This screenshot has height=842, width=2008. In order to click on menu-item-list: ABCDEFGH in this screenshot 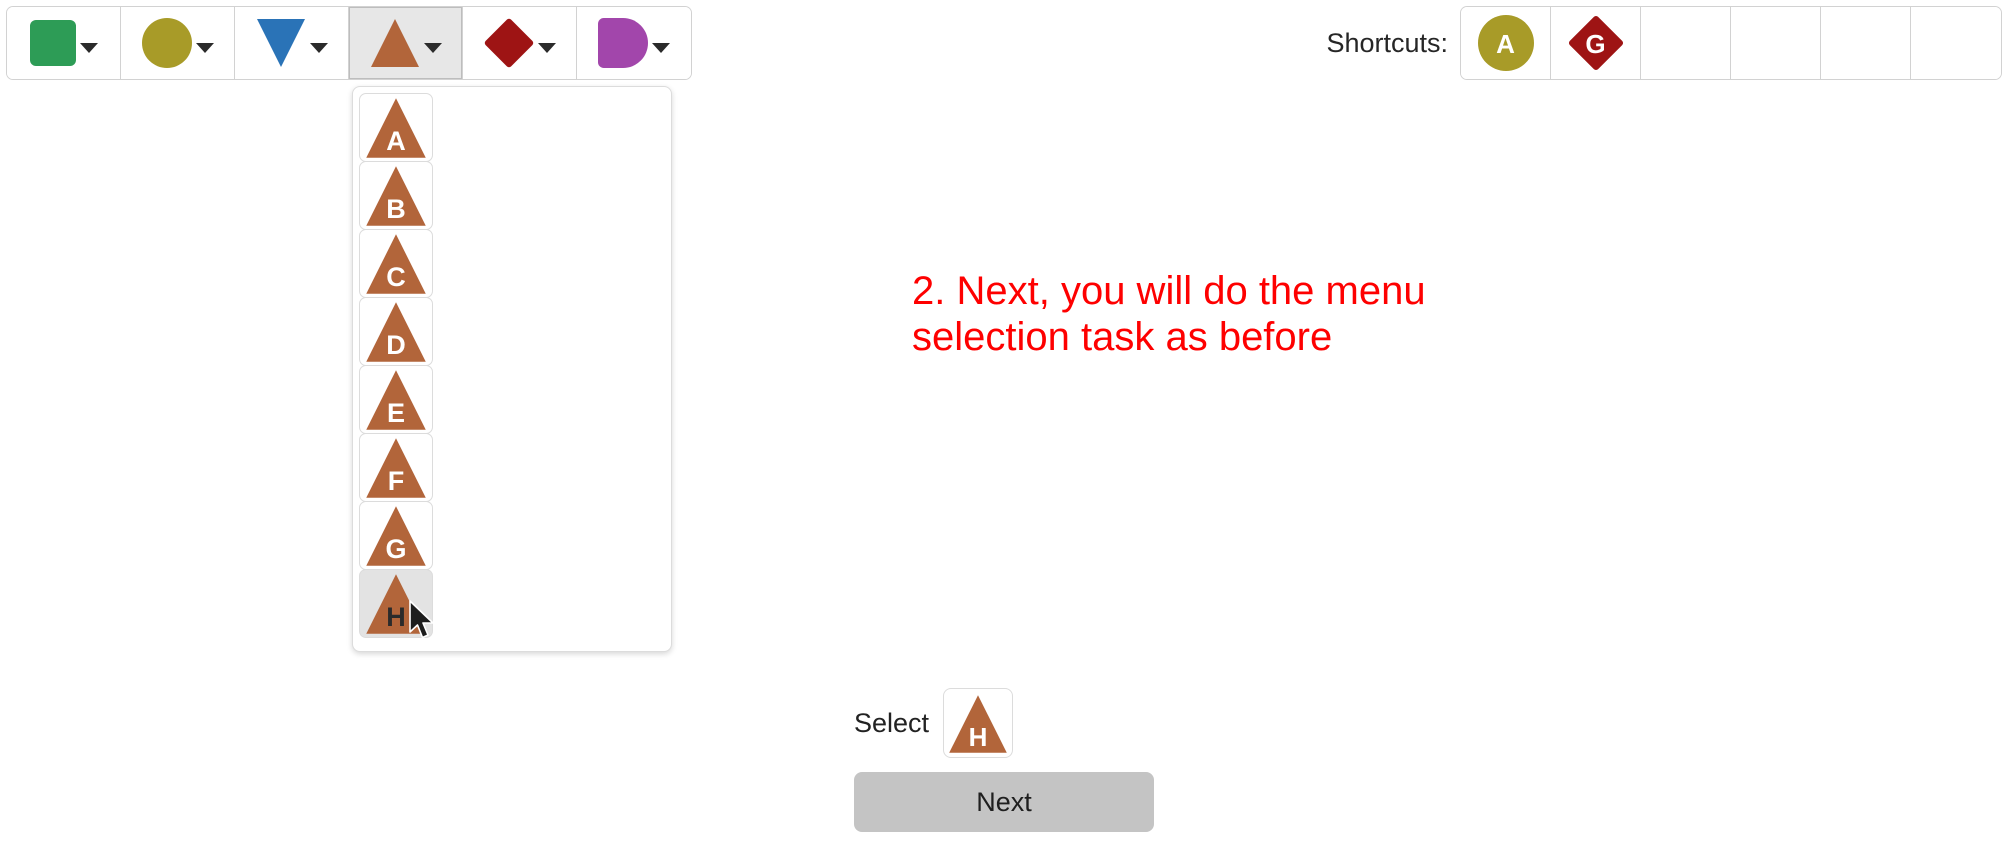, I will do `click(396, 365)`.